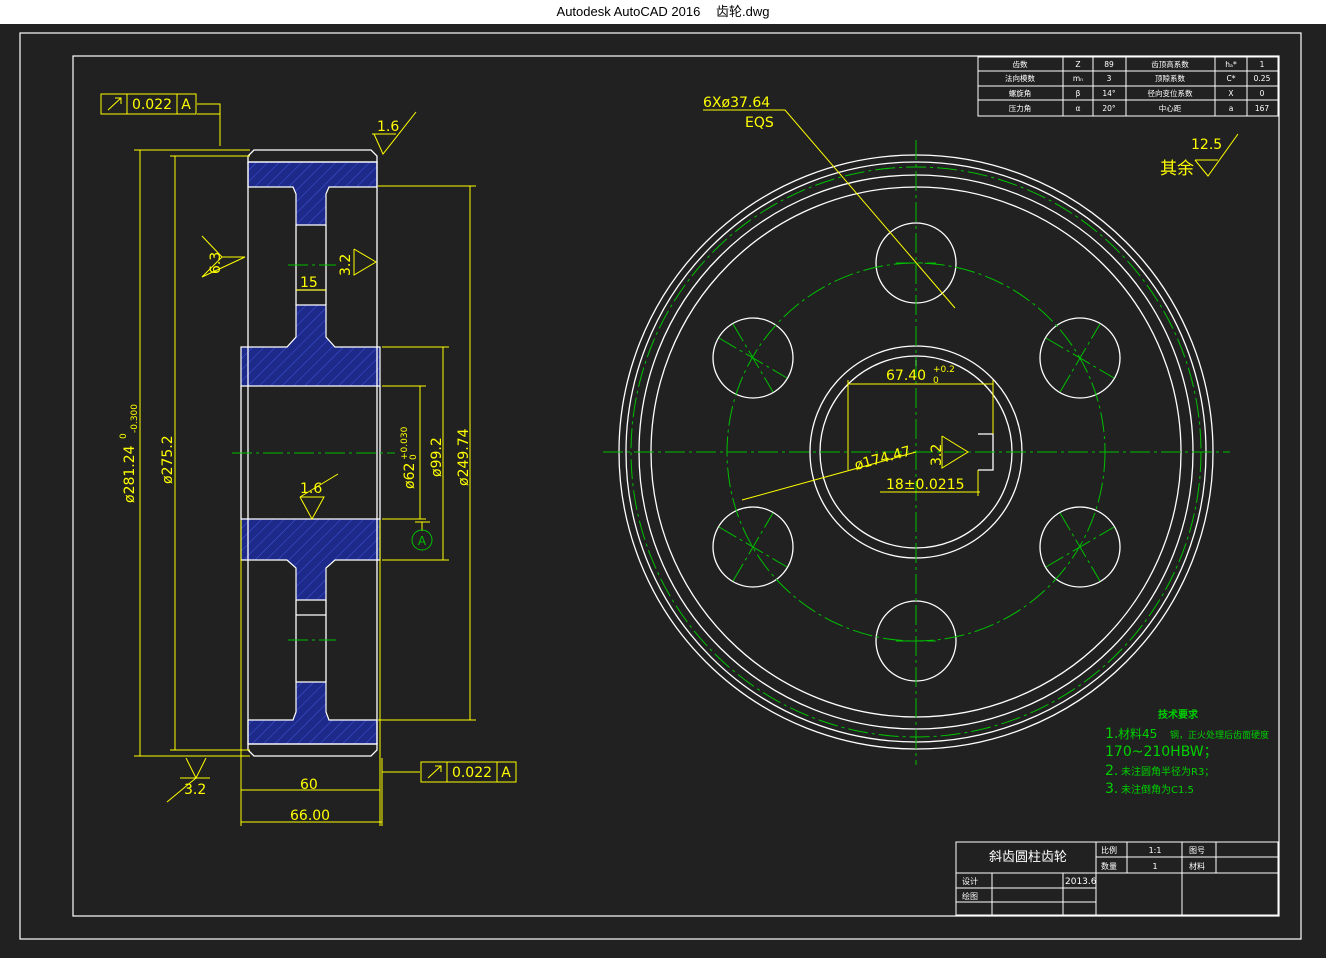 The width and height of the screenshot is (1326, 958). I want to click on tolerance-bottom-value: 0.022, so click(472, 773).